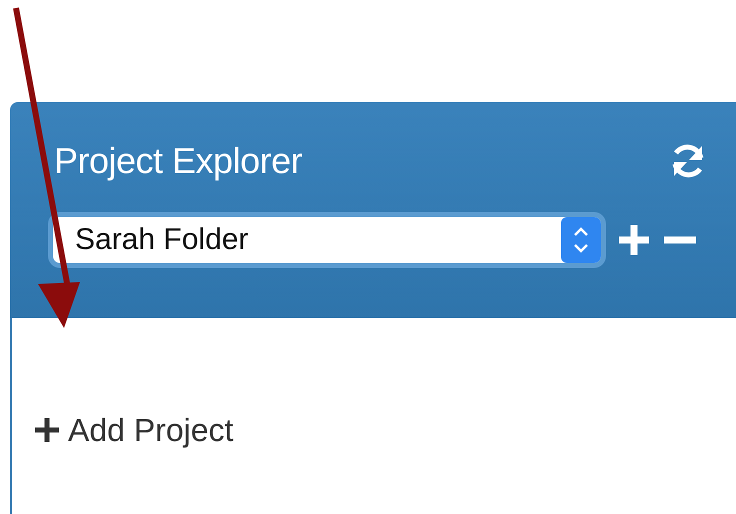 The width and height of the screenshot is (736, 514). I want to click on stepper-icon, so click(581, 240).